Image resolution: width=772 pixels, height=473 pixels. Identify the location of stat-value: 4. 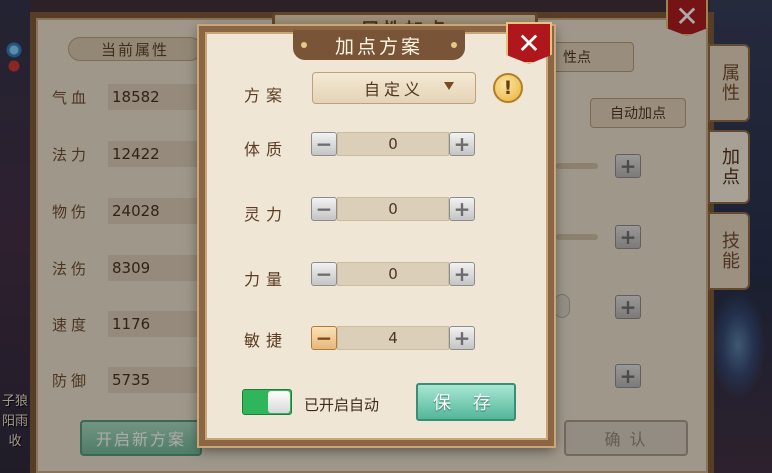
(393, 338).